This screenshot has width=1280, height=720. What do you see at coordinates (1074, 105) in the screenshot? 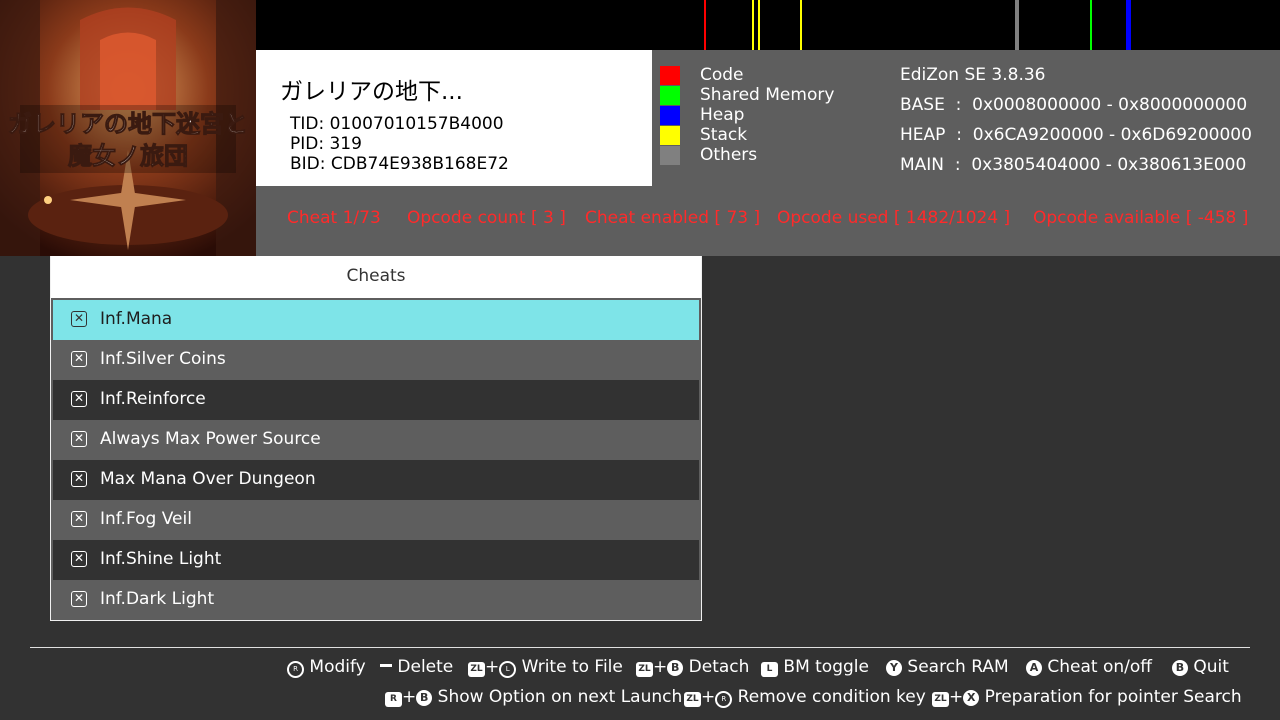
I see `base-range: BASE : 0x0008000000 - 0x8000000000` at bounding box center [1074, 105].